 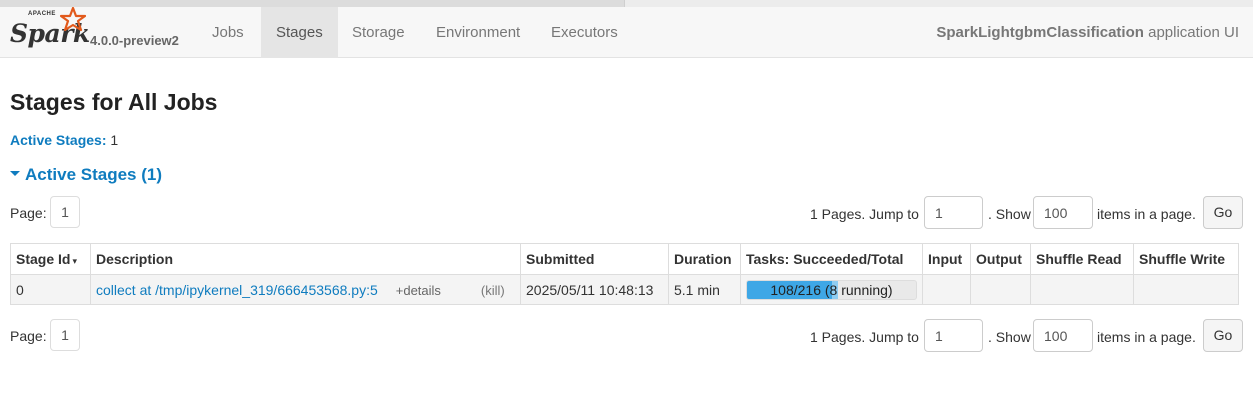 I want to click on tasks-progress-text: 108/216 (8 running), so click(x=831, y=289).